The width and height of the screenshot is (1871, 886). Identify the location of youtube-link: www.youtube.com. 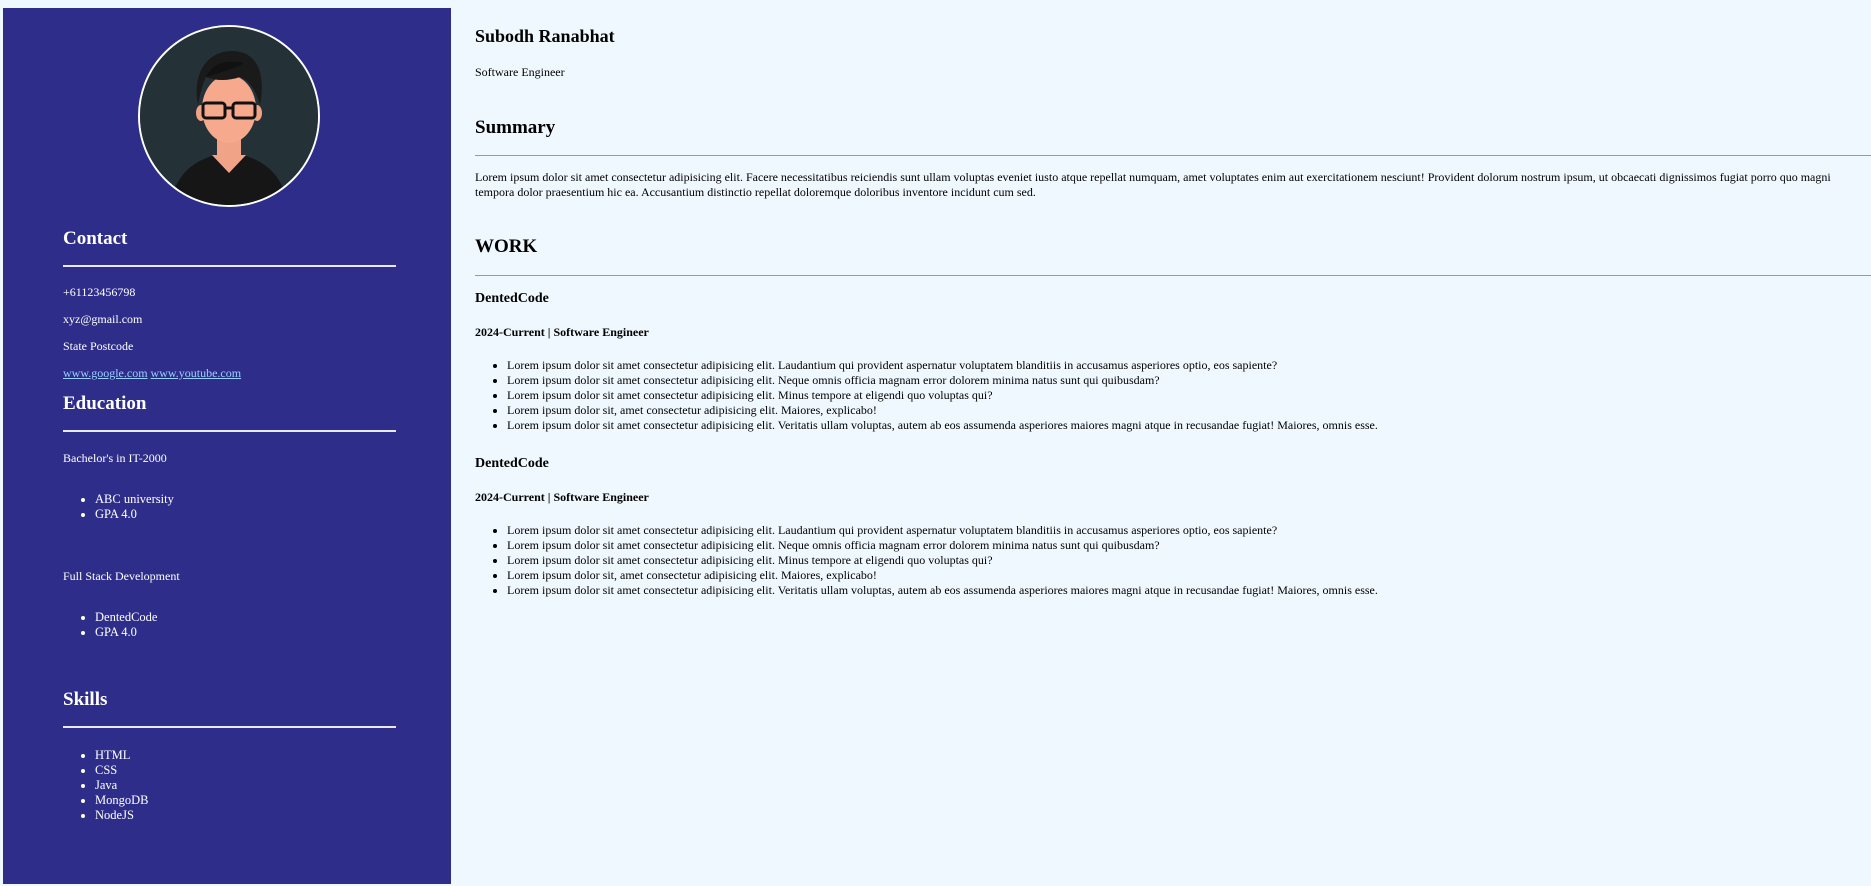
(196, 373).